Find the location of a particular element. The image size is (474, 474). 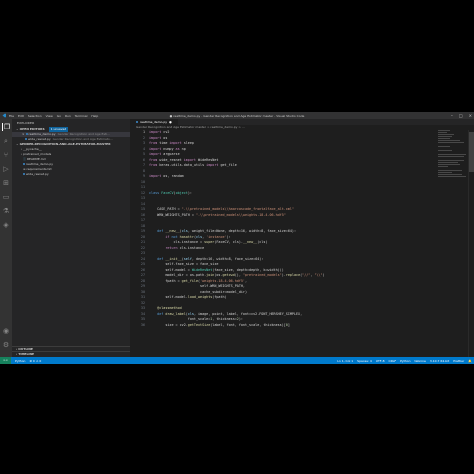

menu-go: Go is located at coordinates (59, 116).